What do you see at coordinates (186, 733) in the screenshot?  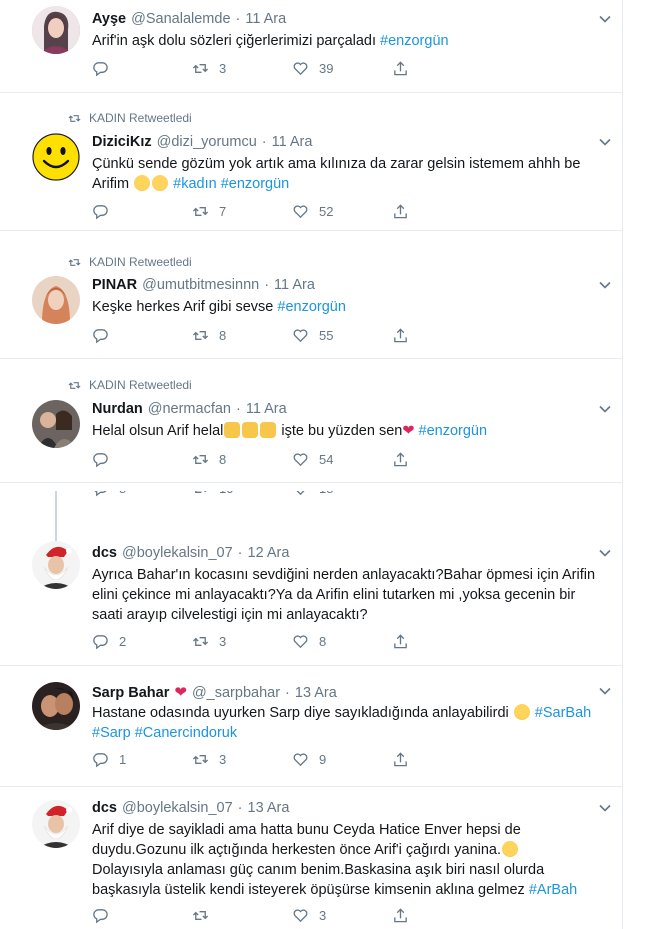 I see `hashtag-link: #Canercindoruk` at bounding box center [186, 733].